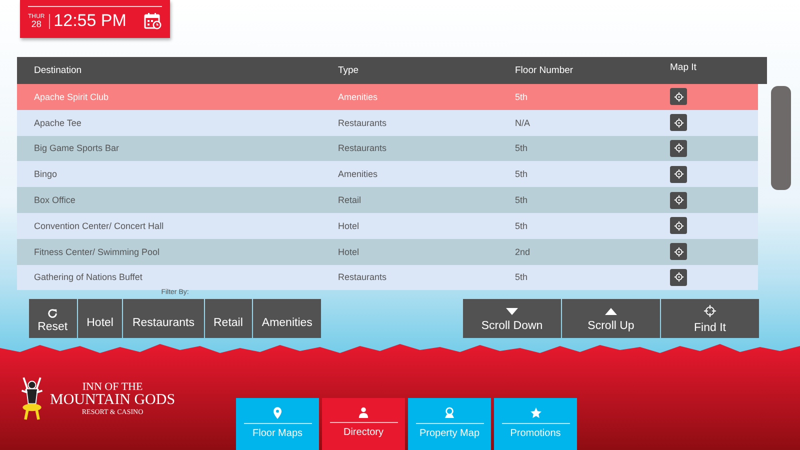  Describe the element at coordinates (536, 413) in the screenshot. I see `star-icon` at that location.